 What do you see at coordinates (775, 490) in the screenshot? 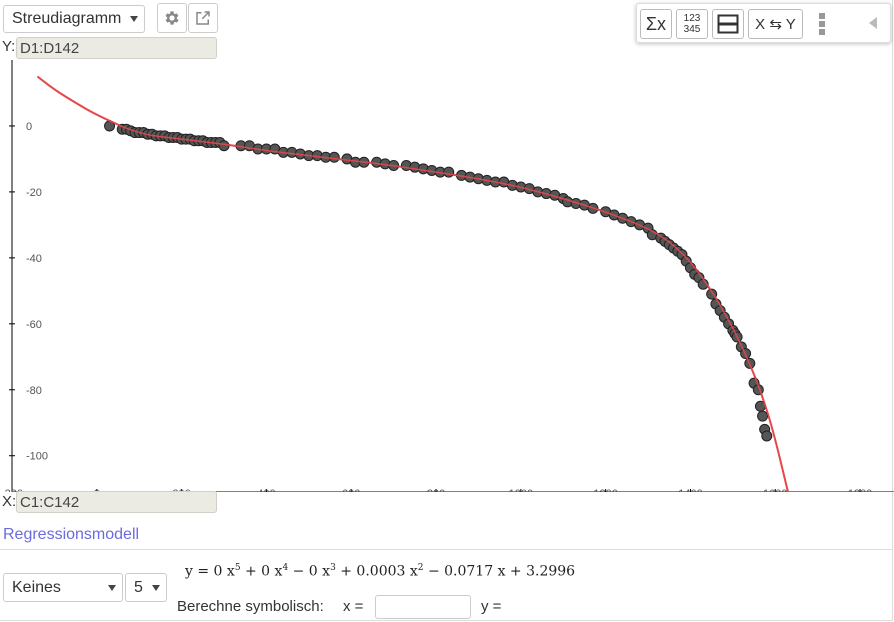
I see `x-tick-label: 1600` at bounding box center [775, 490].